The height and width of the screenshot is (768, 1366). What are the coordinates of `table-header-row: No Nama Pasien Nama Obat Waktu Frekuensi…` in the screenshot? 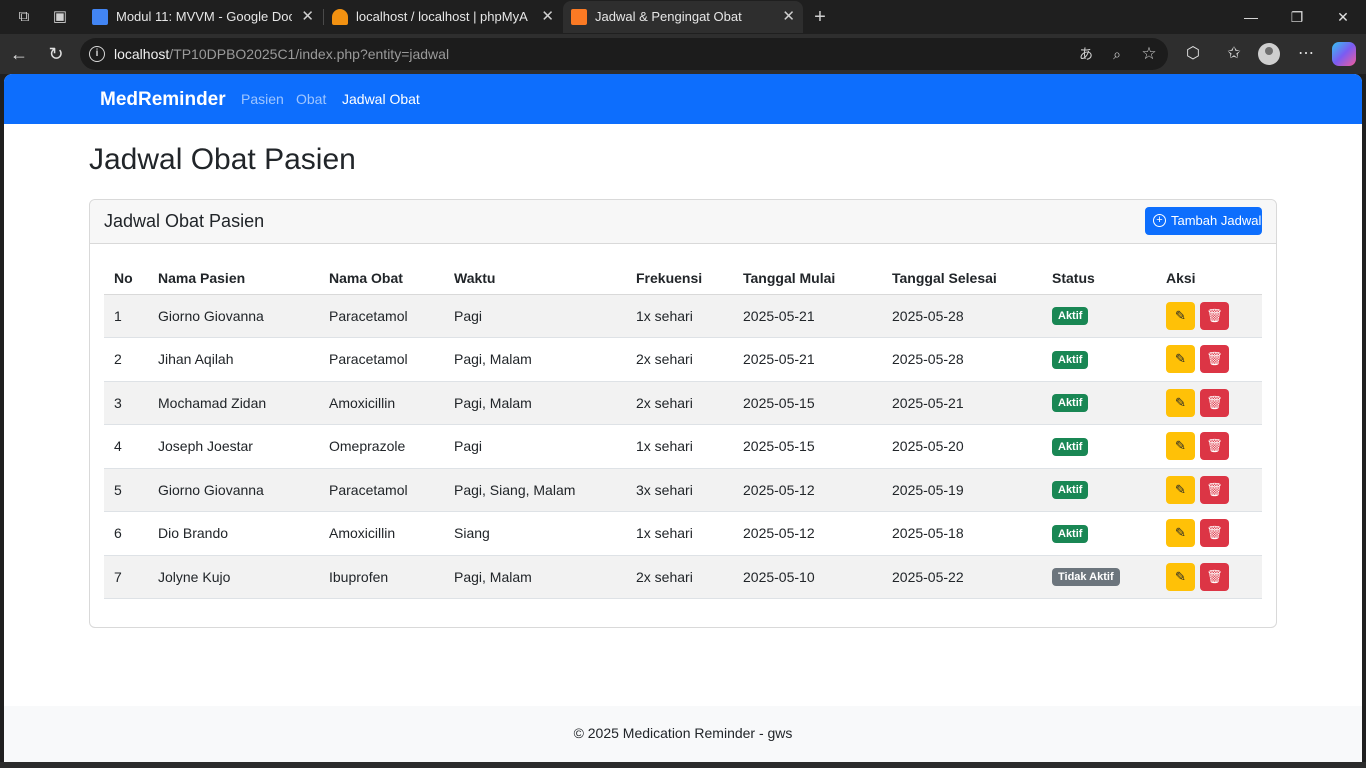 It's located at (683, 278).